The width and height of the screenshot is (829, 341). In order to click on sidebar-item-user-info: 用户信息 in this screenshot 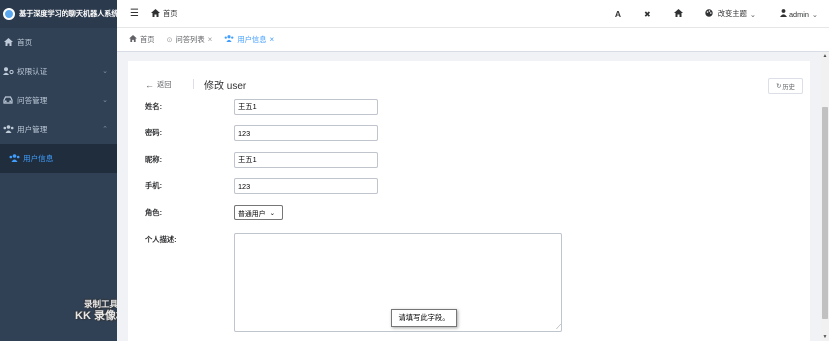, I will do `click(58, 158)`.